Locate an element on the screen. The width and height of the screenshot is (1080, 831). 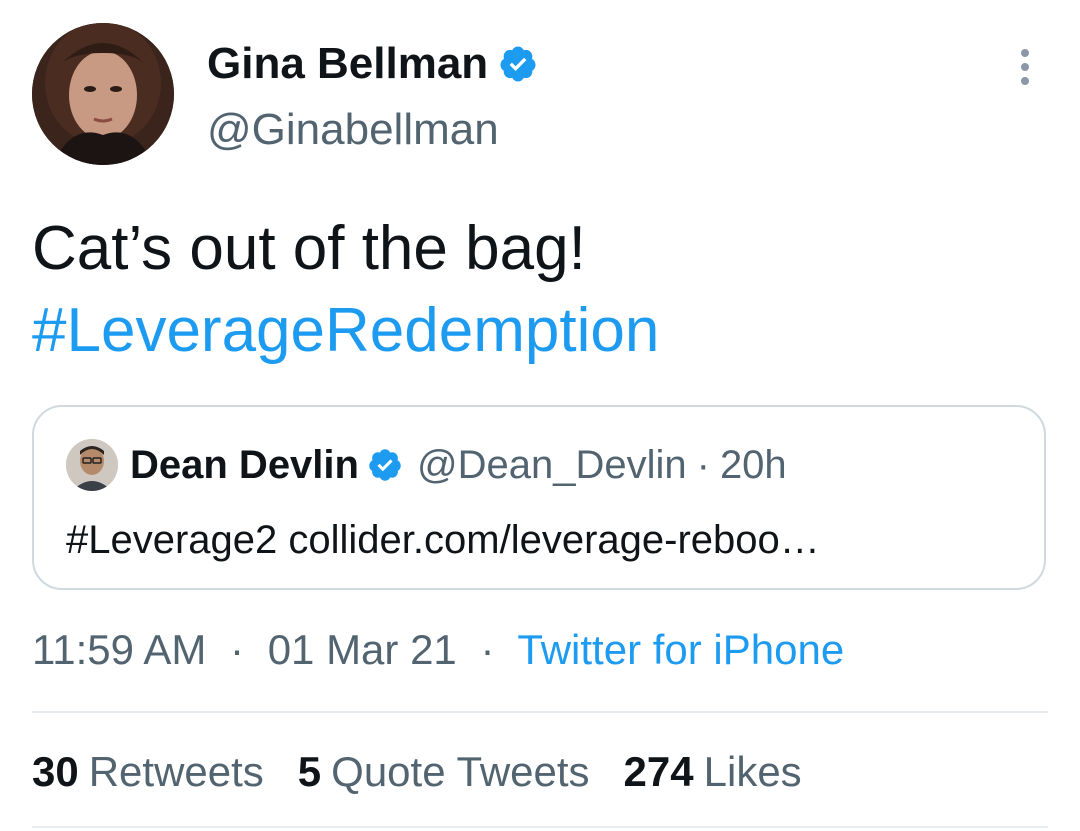
quoted-author-name: Dean Devlin is located at coordinates (244, 465).